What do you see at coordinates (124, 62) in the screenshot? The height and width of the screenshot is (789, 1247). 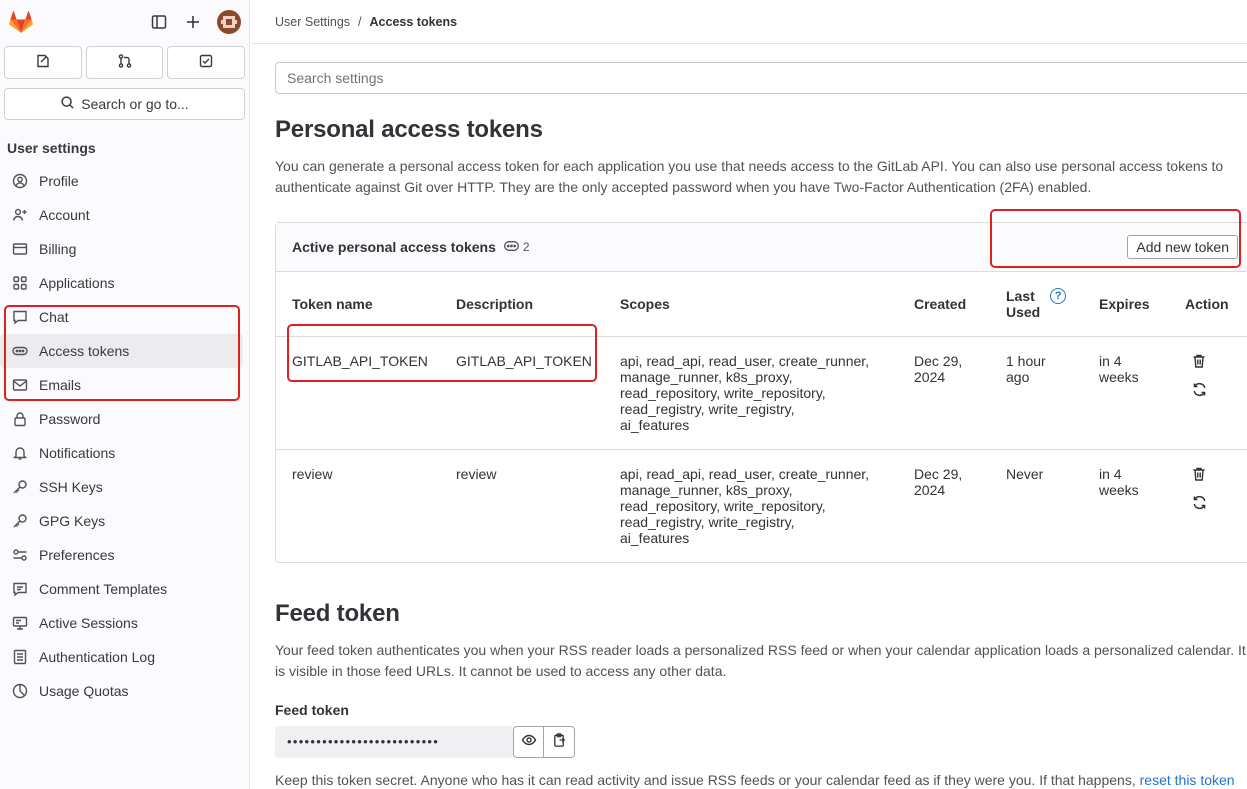 I see `merge-requests-button` at bounding box center [124, 62].